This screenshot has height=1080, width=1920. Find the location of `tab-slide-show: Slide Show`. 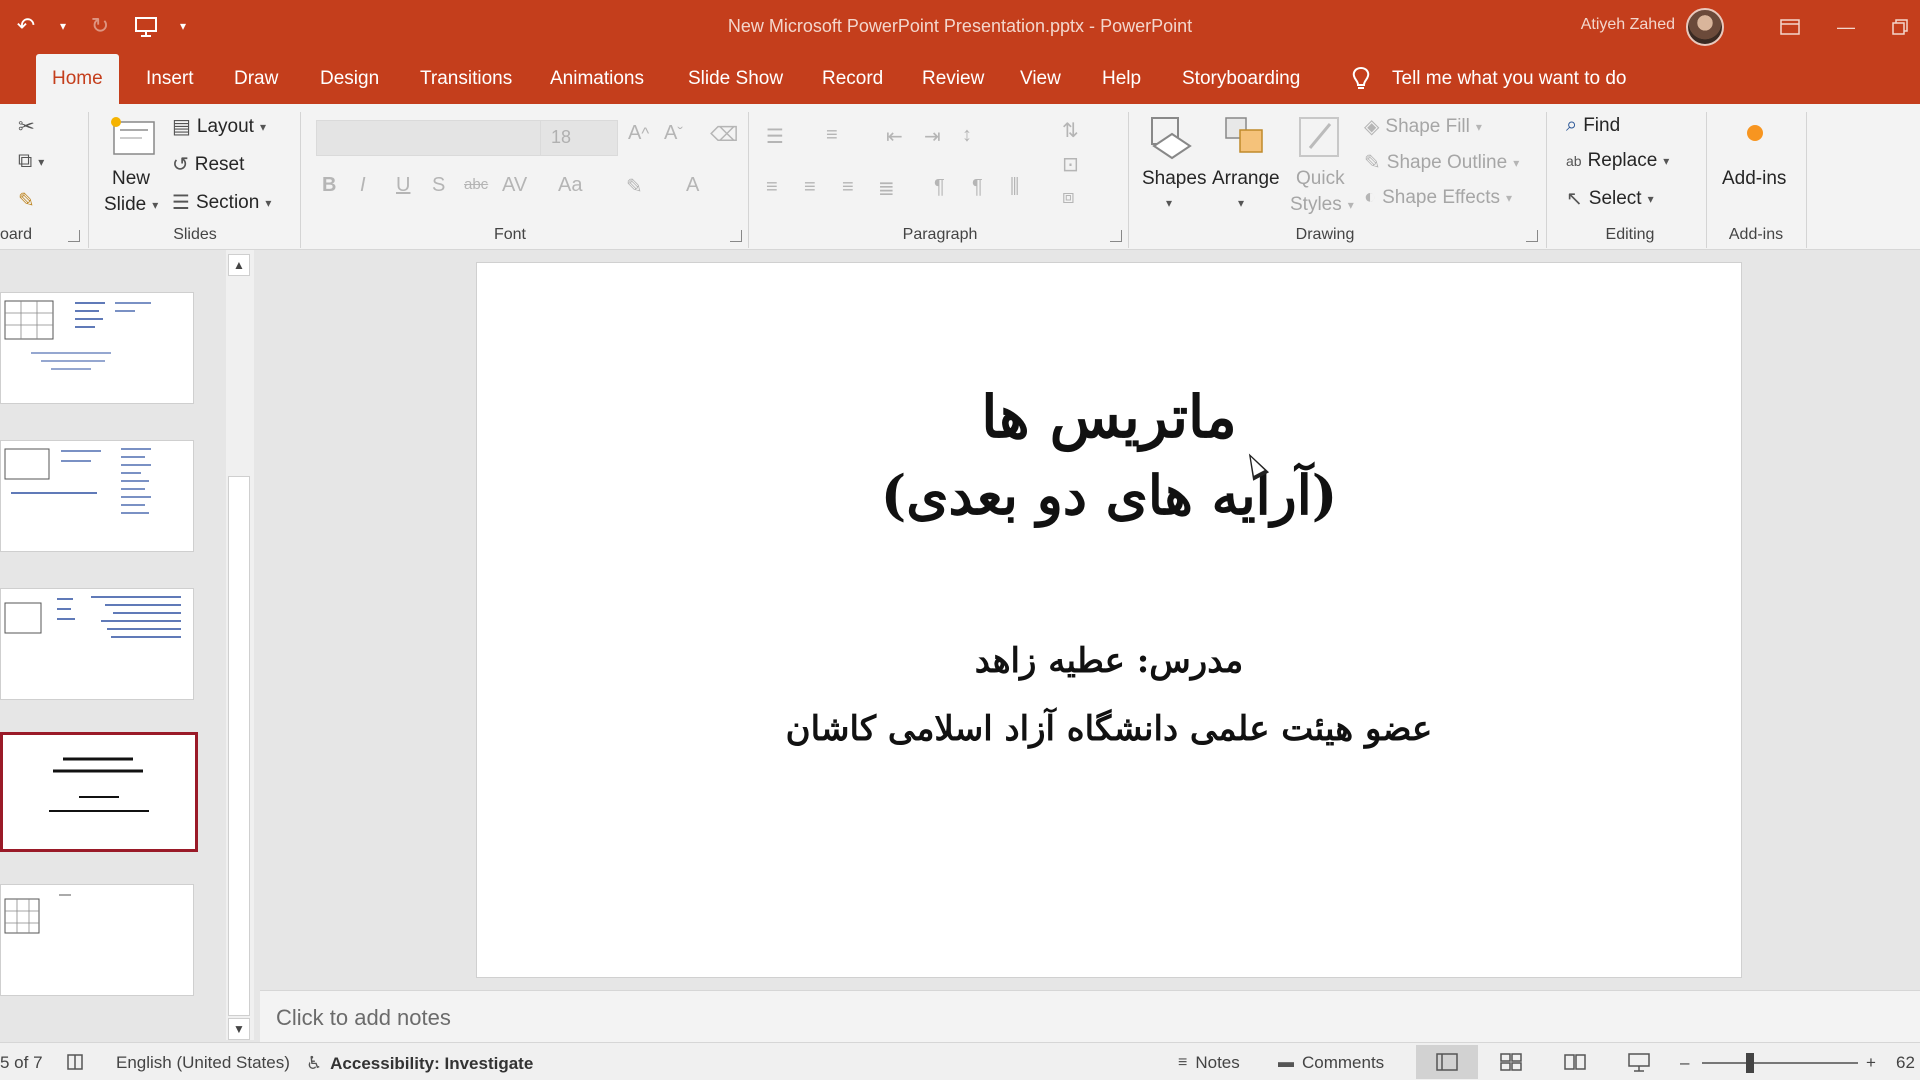

tab-slide-show: Slide Show is located at coordinates (735, 79).